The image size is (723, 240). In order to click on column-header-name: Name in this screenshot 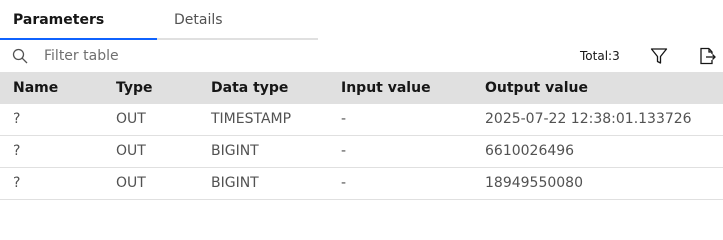, I will do `click(35, 88)`.